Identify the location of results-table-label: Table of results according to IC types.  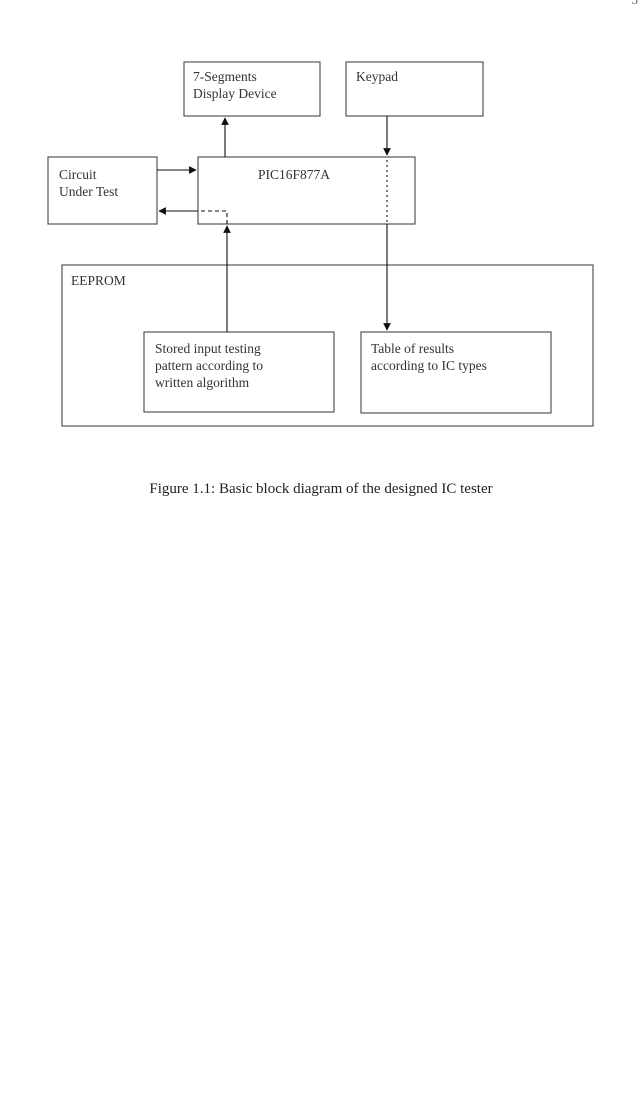
(429, 357).